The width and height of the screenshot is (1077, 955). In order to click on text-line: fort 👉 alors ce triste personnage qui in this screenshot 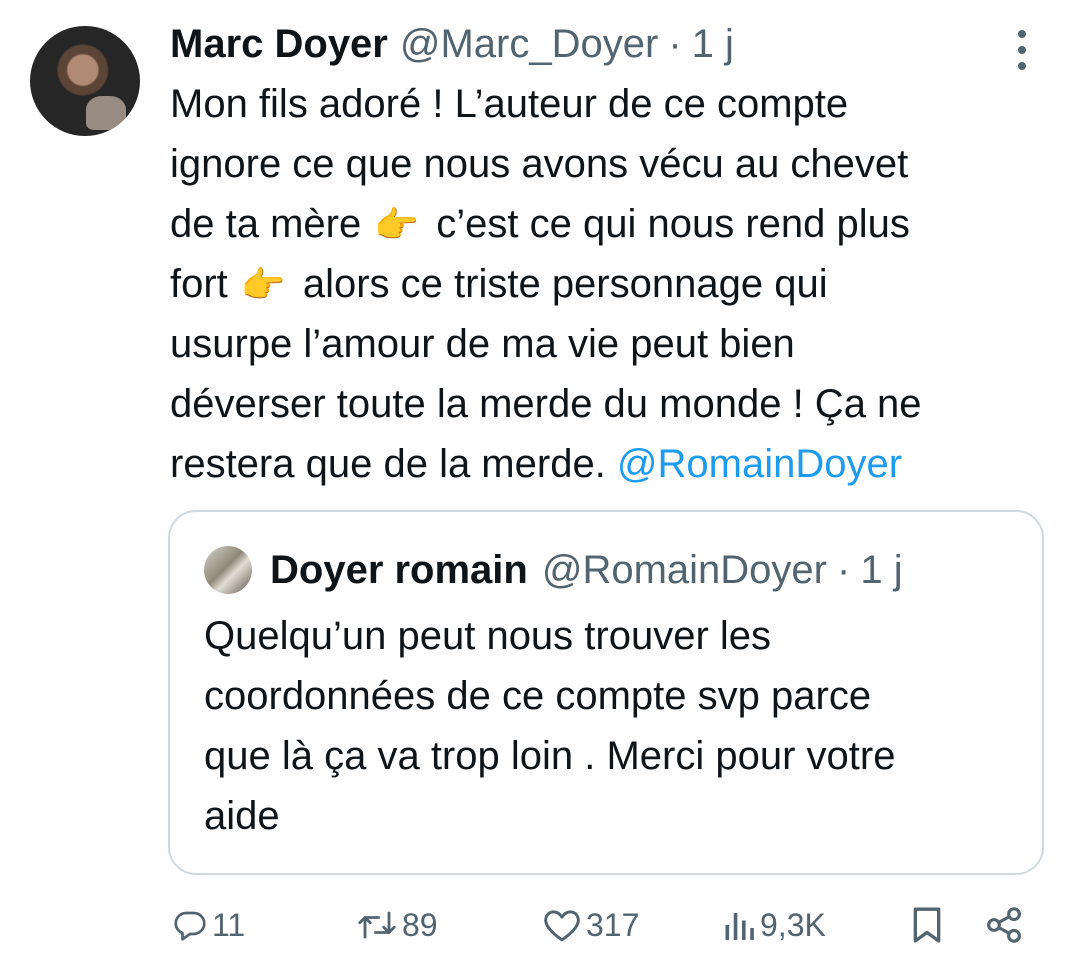, I will do `click(610, 284)`.